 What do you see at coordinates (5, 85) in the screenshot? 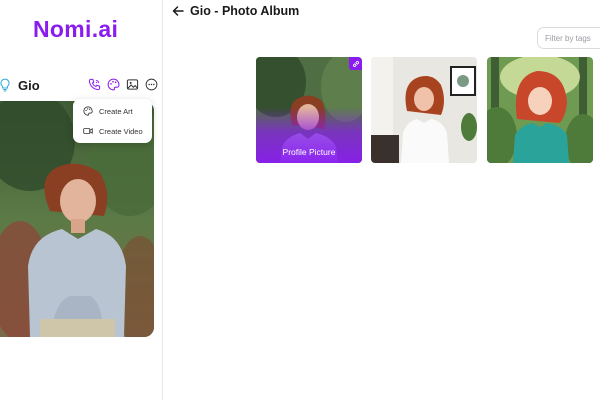
I see `lightbulb-icon` at bounding box center [5, 85].